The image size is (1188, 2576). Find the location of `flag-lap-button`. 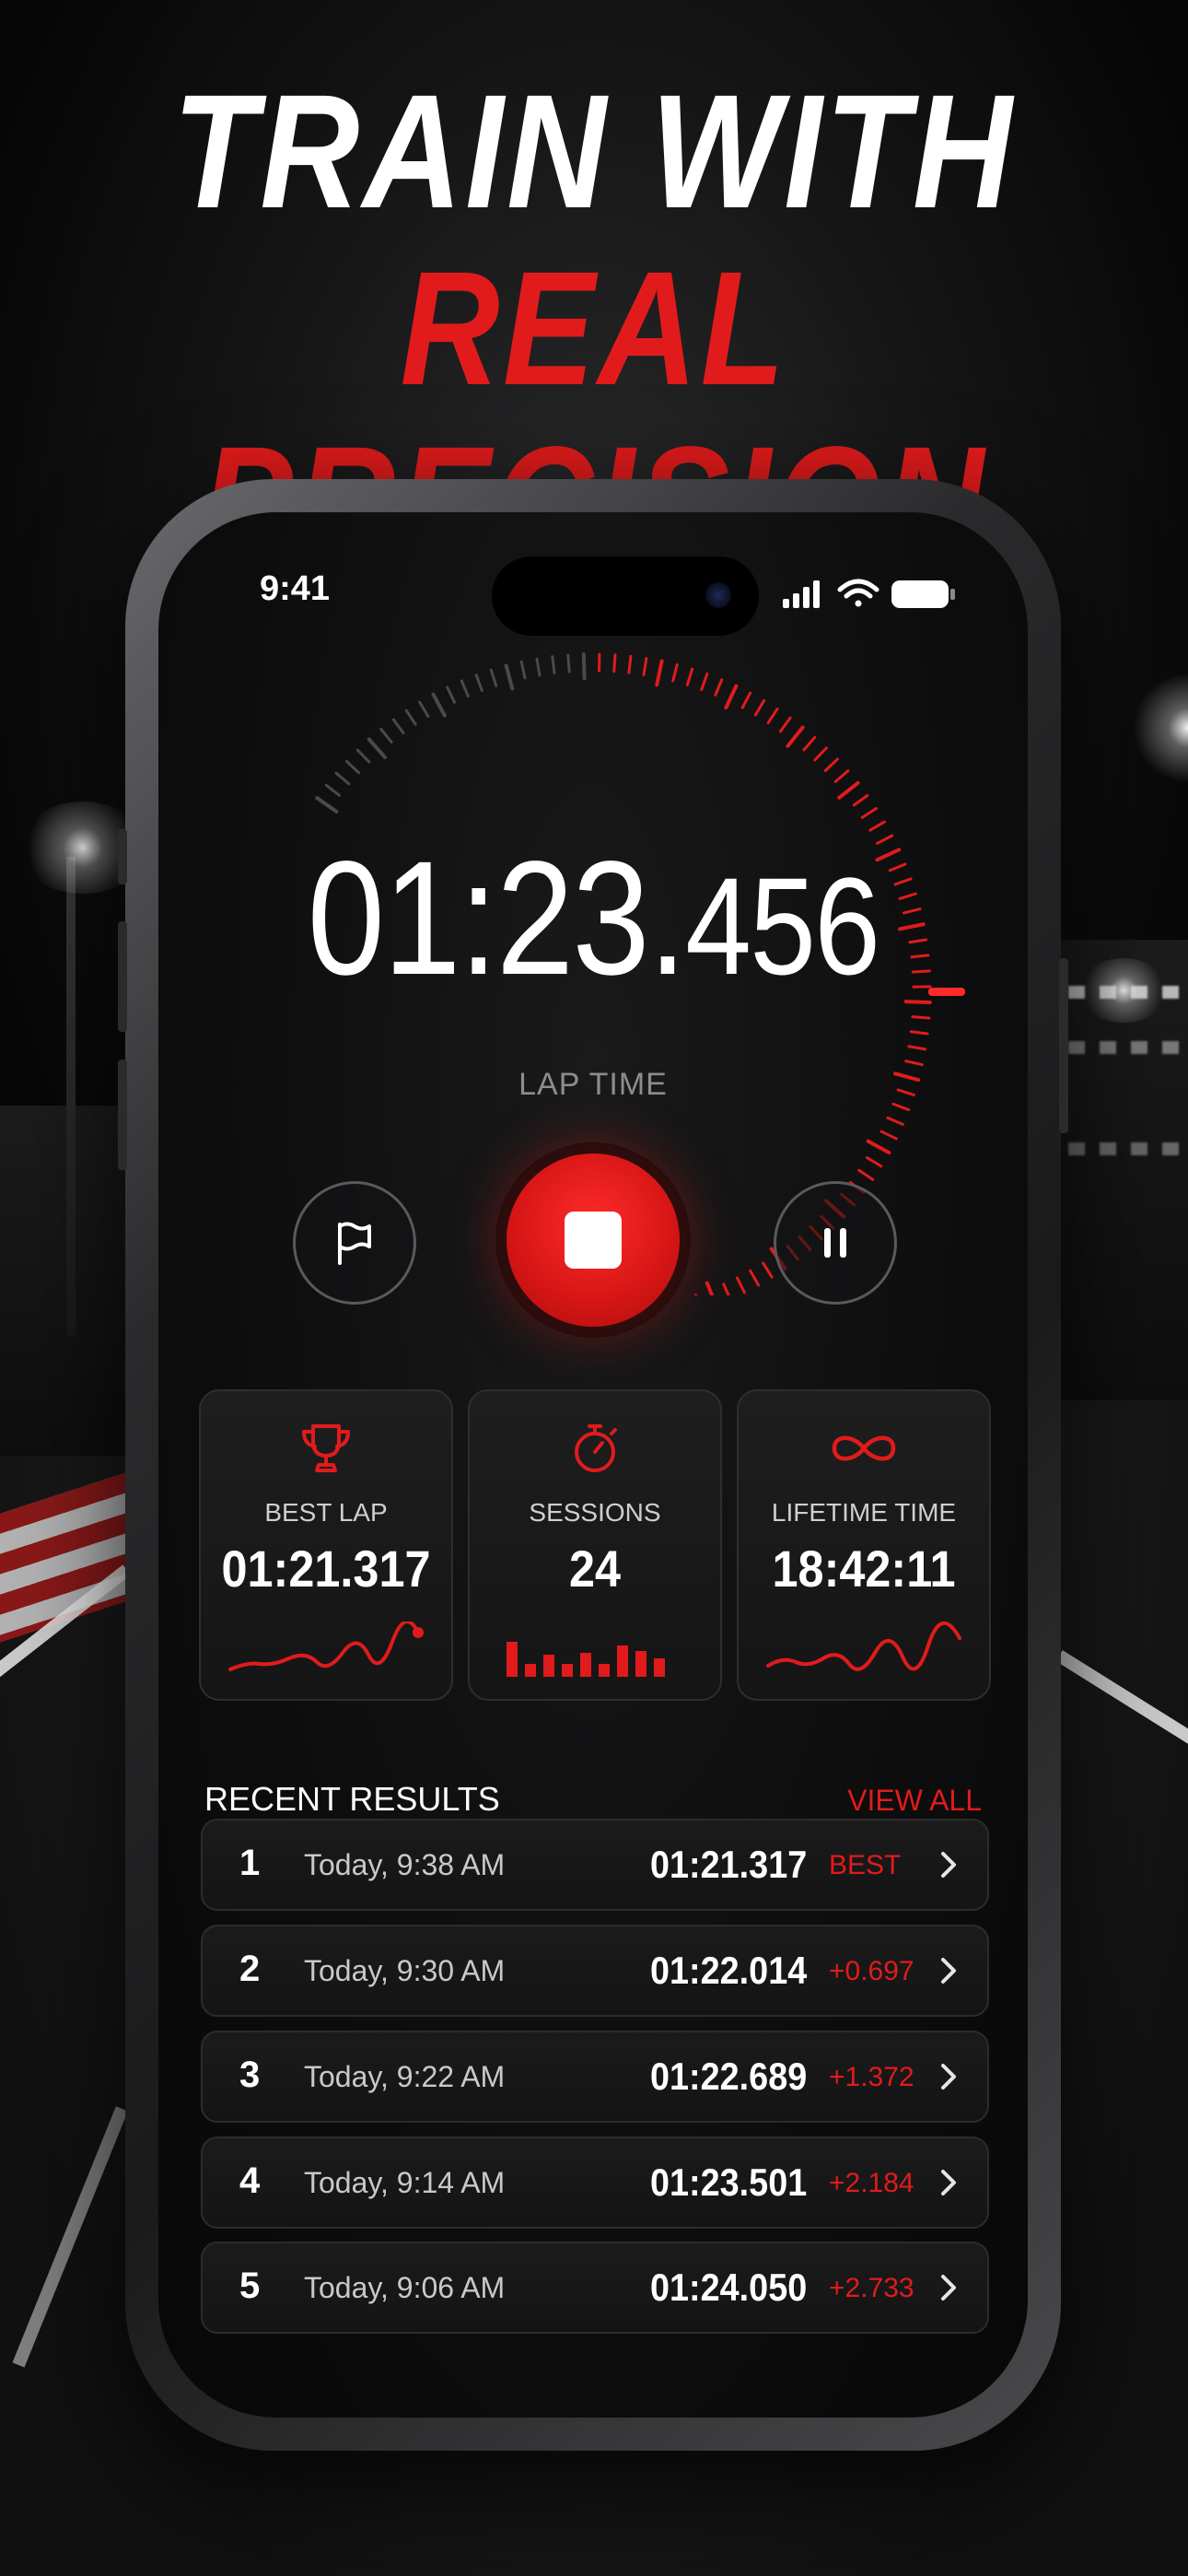

flag-lap-button is located at coordinates (354, 1243).